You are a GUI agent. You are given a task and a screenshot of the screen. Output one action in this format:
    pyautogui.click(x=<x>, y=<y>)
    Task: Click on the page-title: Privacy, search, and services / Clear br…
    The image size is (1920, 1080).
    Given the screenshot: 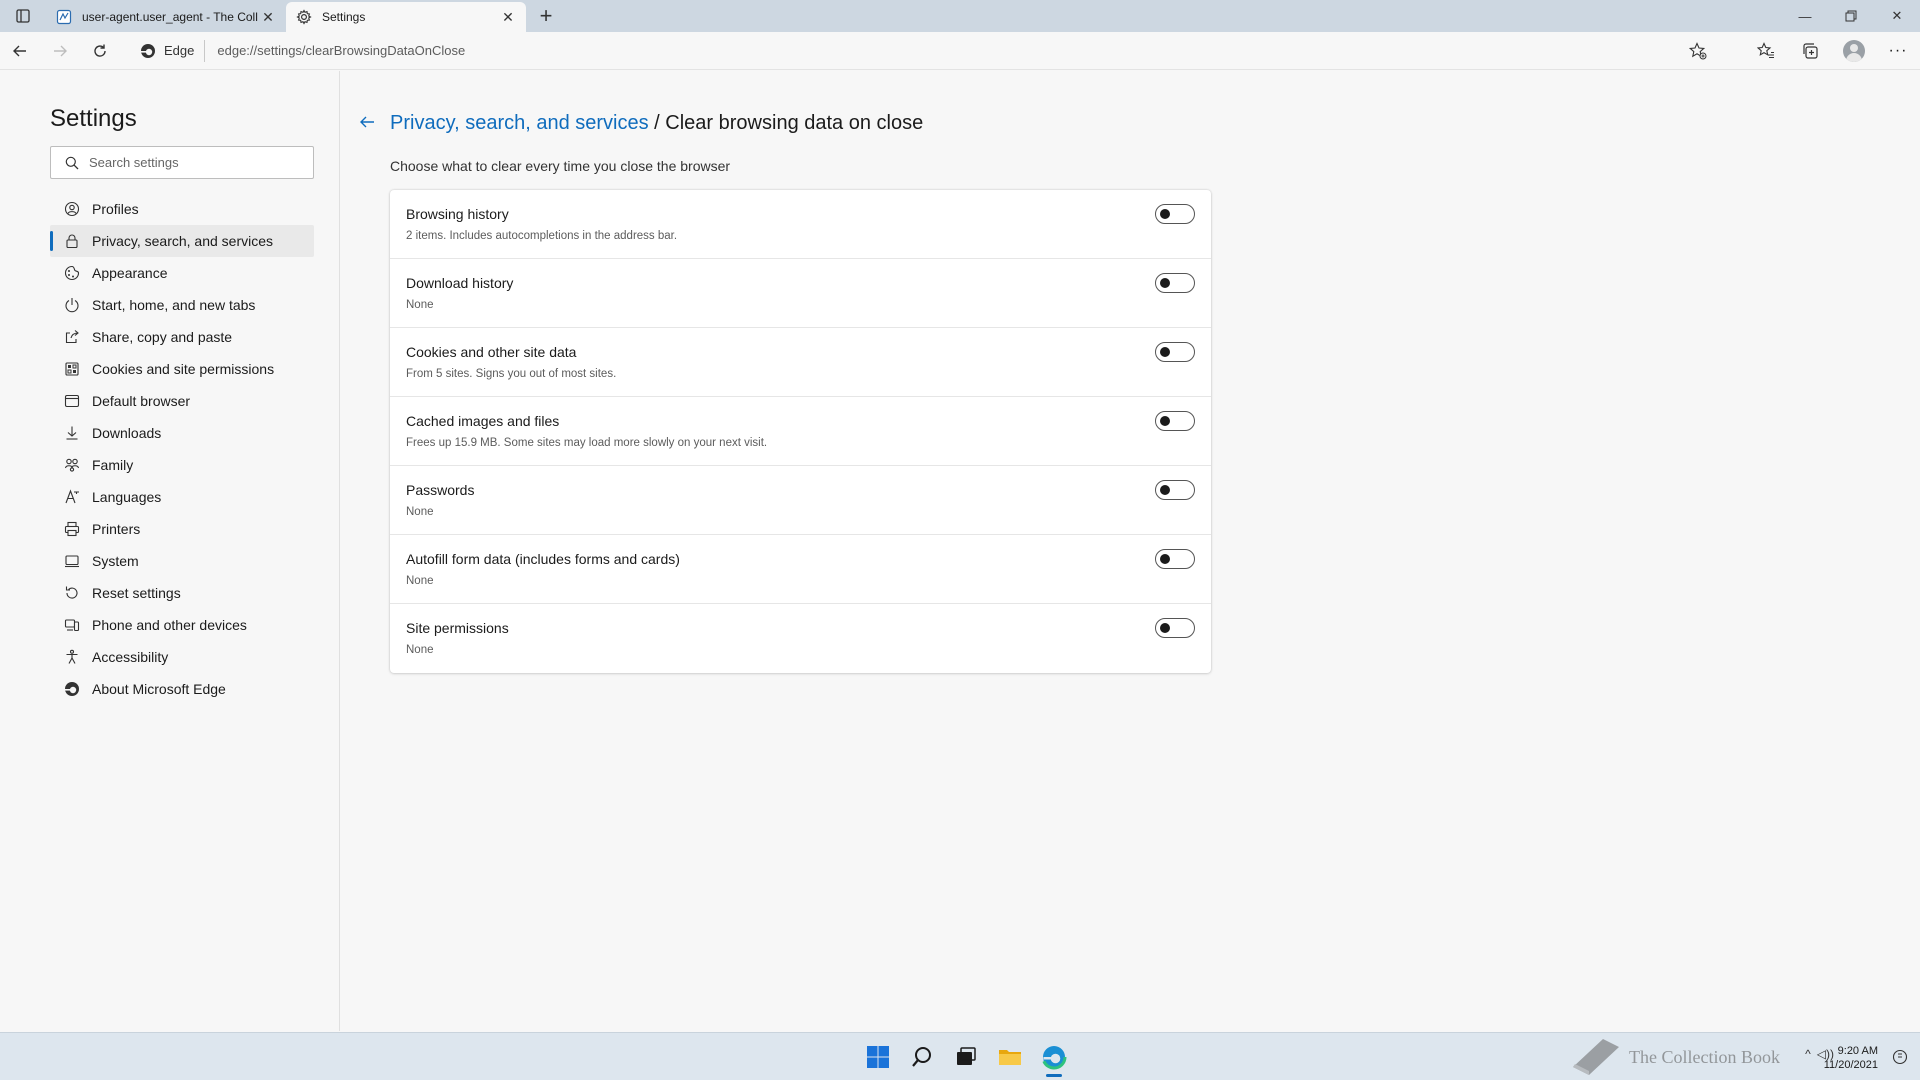 What is the action you would take?
    pyautogui.click(x=656, y=123)
    